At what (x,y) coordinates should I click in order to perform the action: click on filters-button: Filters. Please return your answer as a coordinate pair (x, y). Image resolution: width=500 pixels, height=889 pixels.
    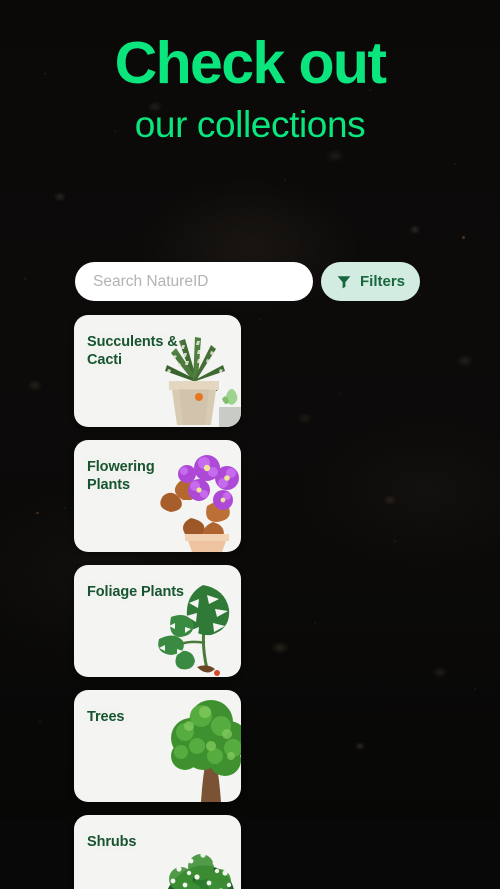
    Looking at the image, I should click on (370, 281).